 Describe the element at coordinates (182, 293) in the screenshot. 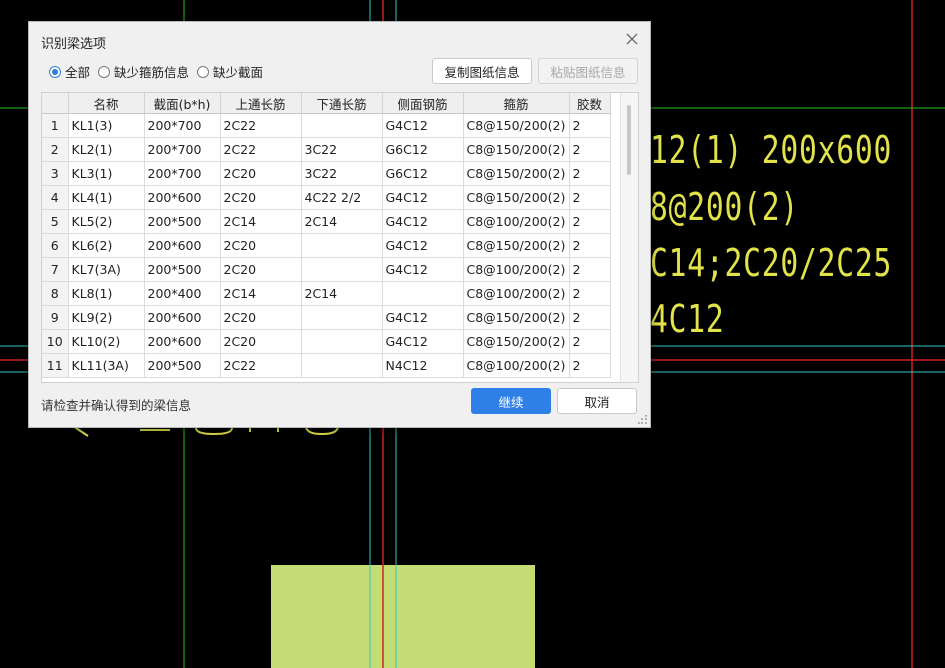

I see `cell-section-size: 200*400` at that location.